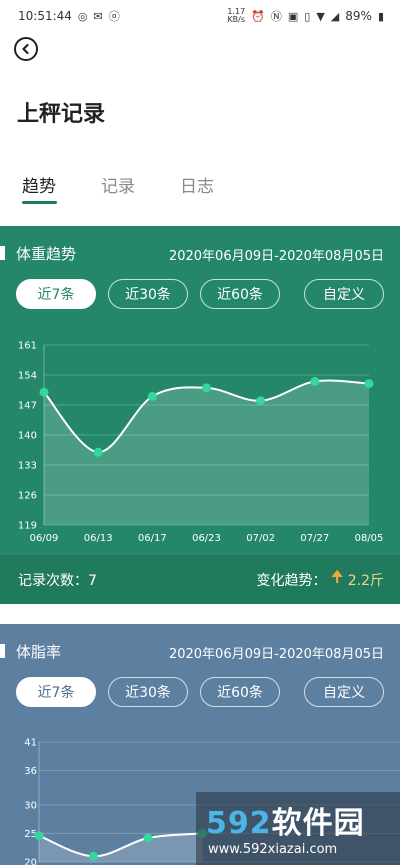 This screenshot has width=400, height=865. What do you see at coordinates (45, 16) in the screenshot?
I see `status-time: 10:51:44` at bounding box center [45, 16].